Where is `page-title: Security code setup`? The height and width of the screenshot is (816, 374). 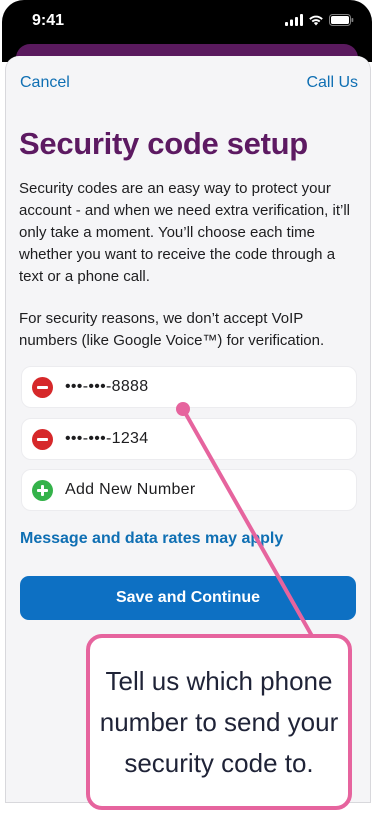 page-title: Security code setup is located at coordinates (163, 143).